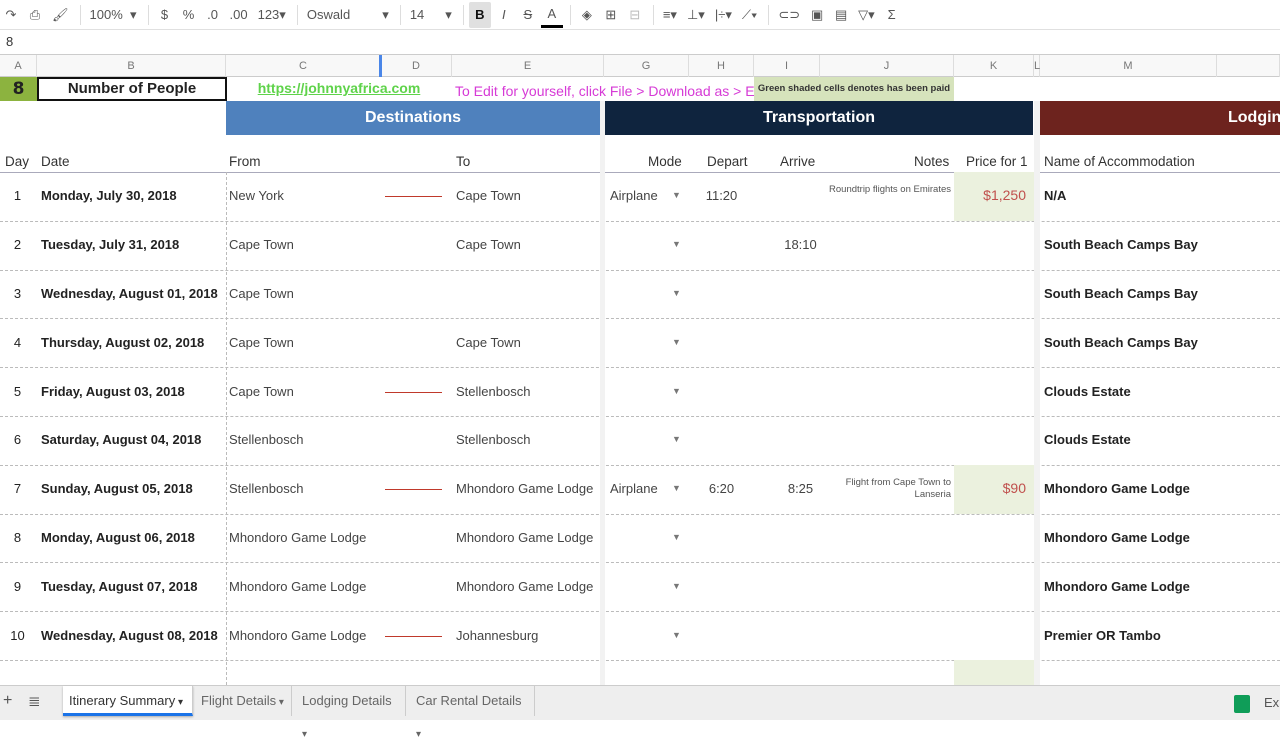  I want to click on day-cell: 5, so click(17, 391).